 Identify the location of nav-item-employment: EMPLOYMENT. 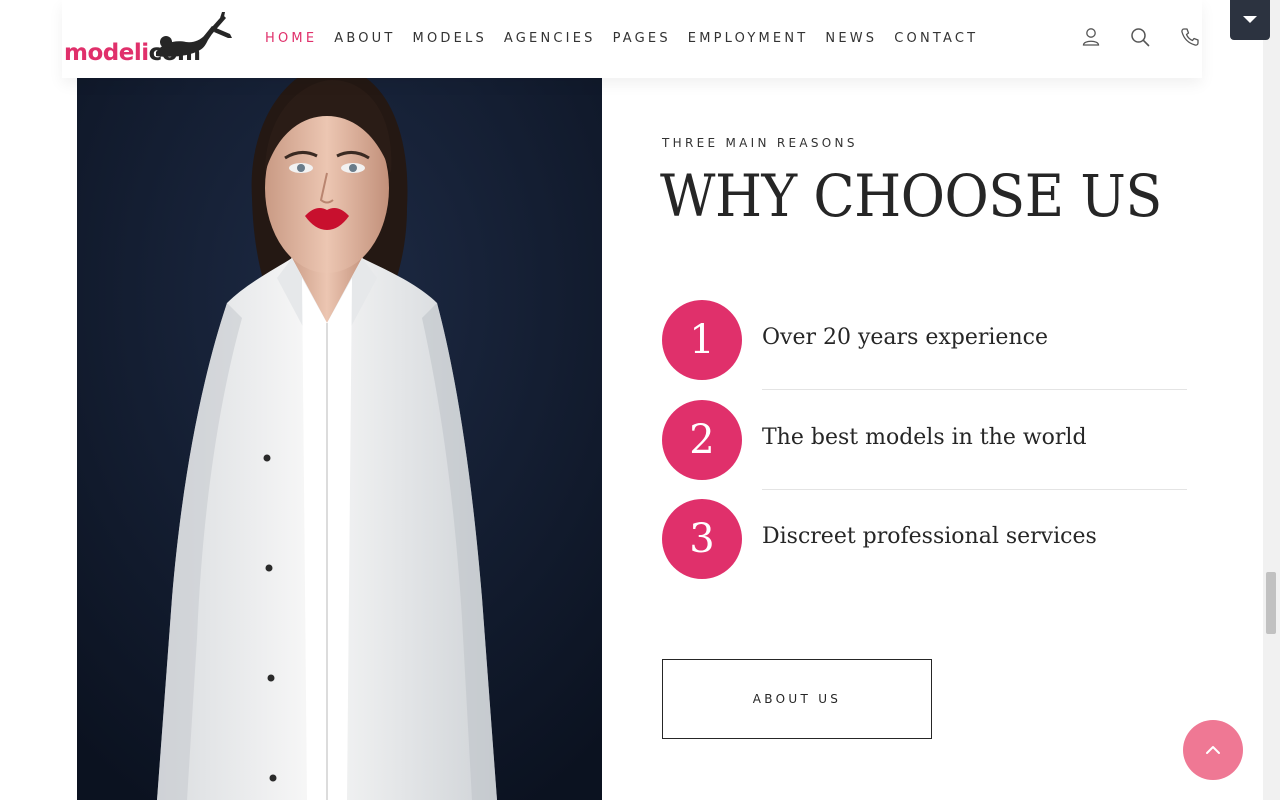
(748, 38).